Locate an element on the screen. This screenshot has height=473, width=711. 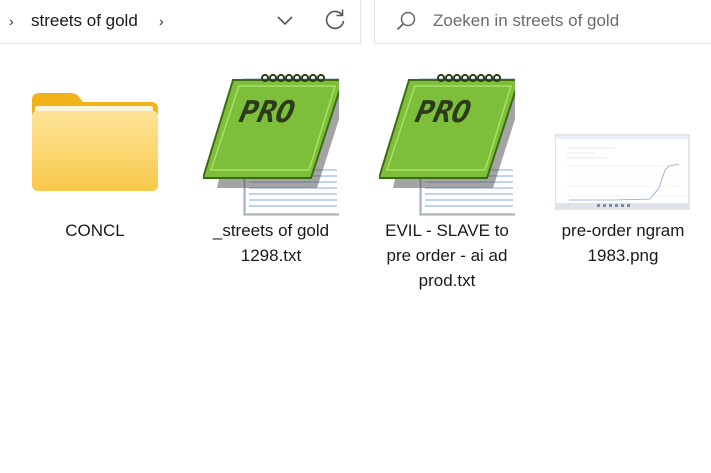
refresh-icon is located at coordinates (335, 20).